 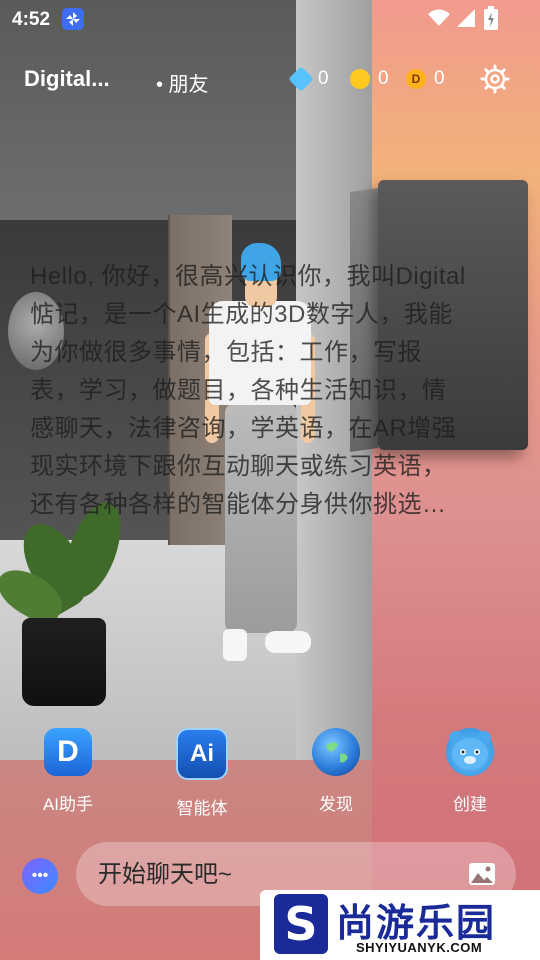 I want to click on gold-coin-icon, so click(x=360, y=79).